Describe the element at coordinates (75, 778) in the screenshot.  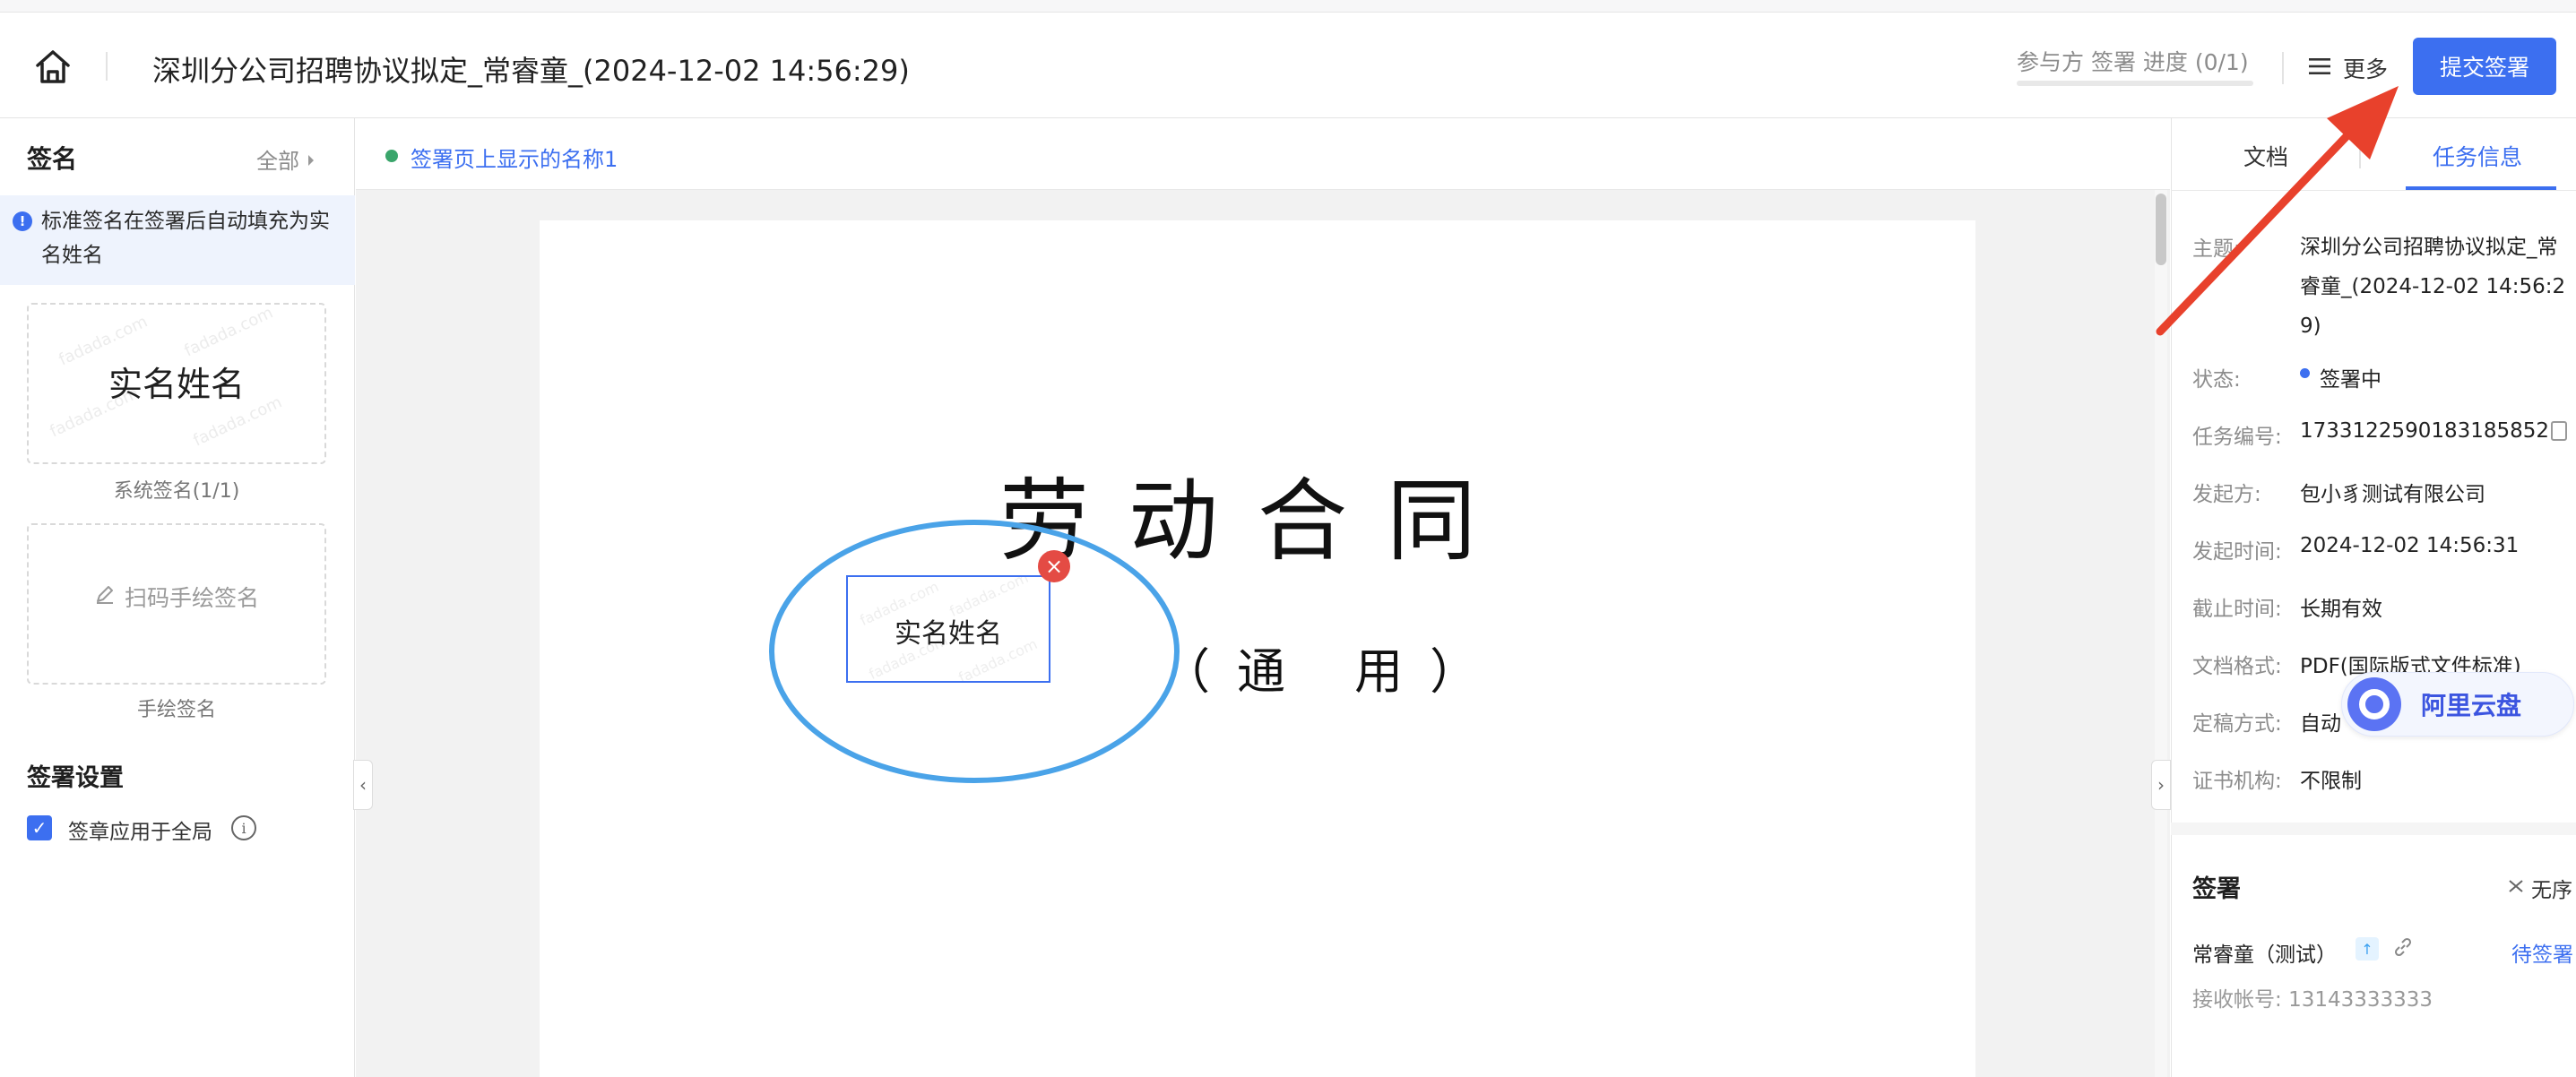
I see `sign-settings-title: 签署设置` at that location.